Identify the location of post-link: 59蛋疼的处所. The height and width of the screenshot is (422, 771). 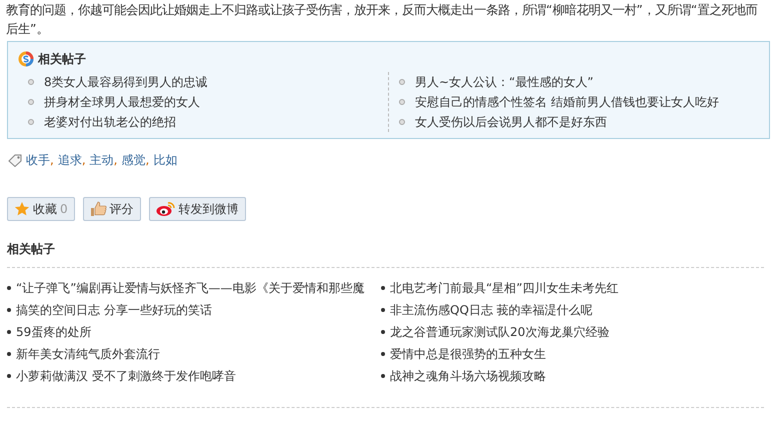
(54, 332).